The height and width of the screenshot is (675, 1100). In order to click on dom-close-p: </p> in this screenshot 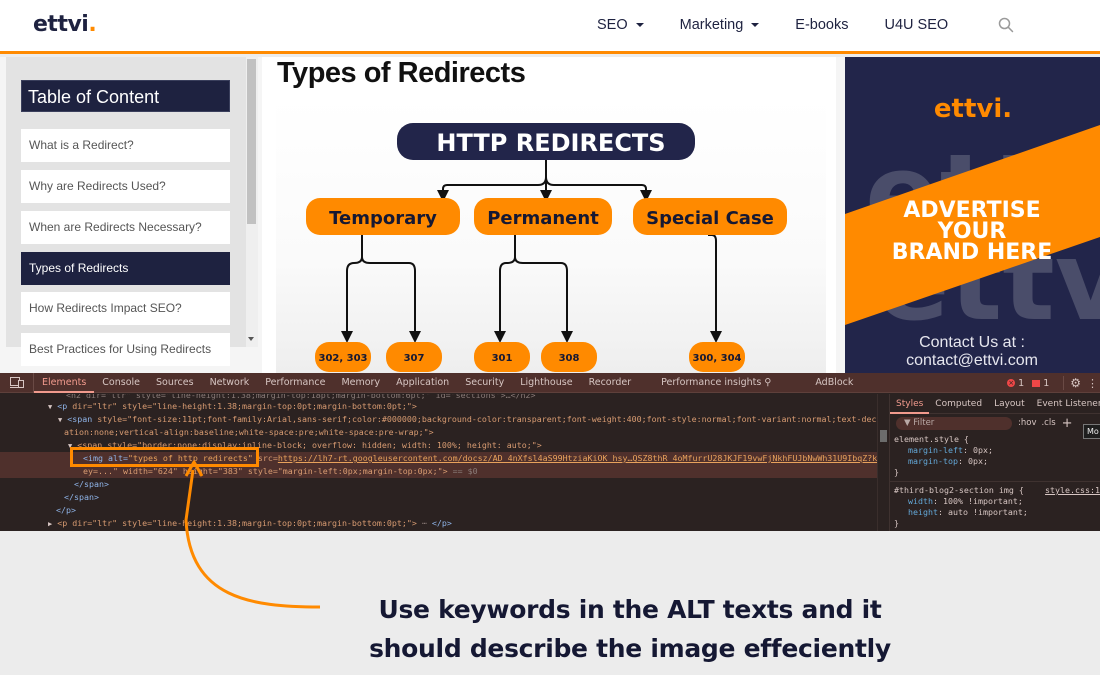, I will do `click(66, 510)`.